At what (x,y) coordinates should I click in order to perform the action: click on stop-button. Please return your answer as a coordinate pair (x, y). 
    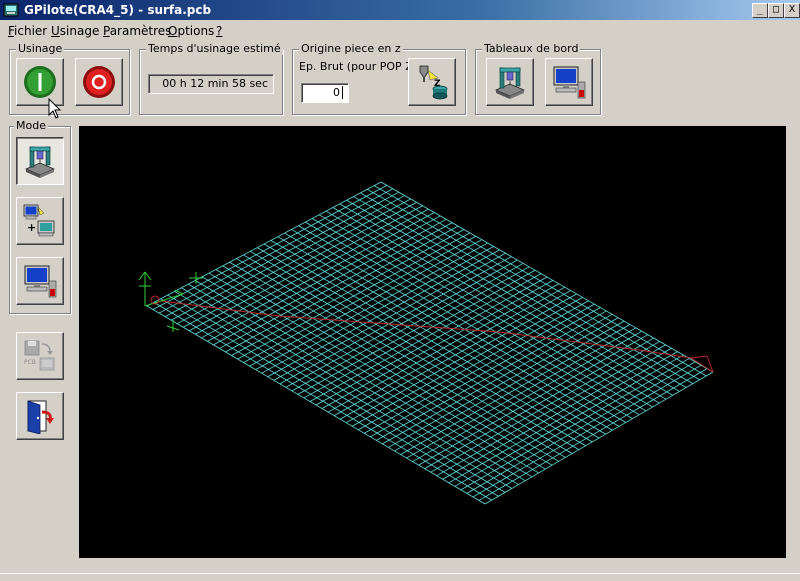
    Looking at the image, I should click on (99, 82).